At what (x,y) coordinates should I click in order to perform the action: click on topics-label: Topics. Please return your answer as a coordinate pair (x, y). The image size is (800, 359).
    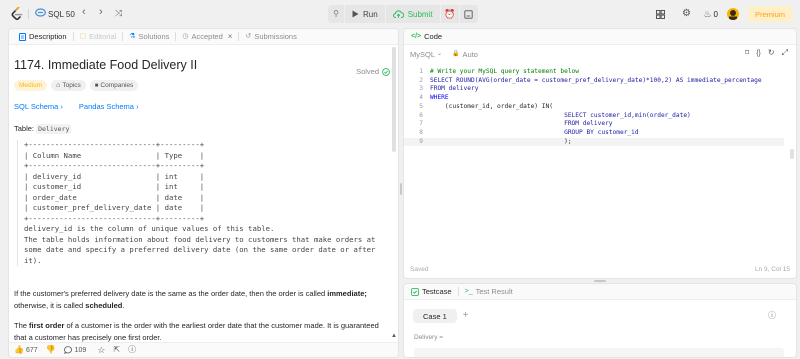
    Looking at the image, I should click on (71, 85).